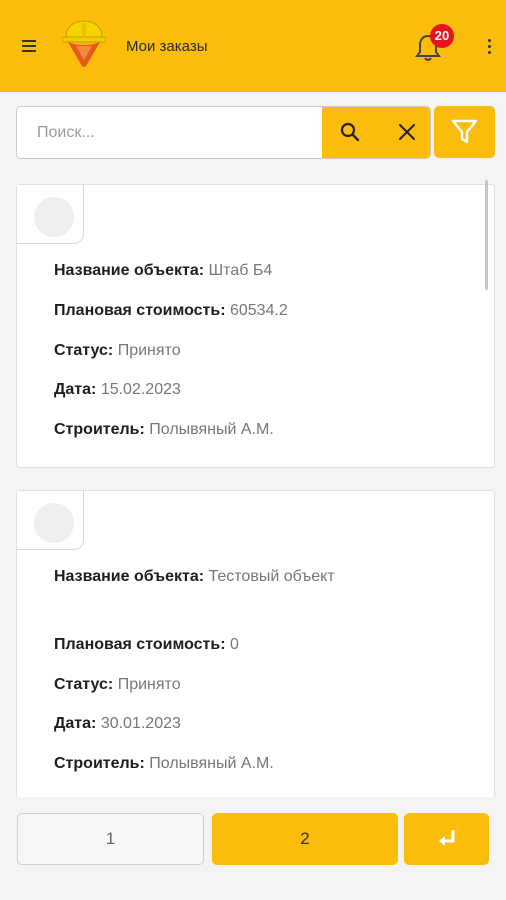 Image resolution: width=506 pixels, height=900 pixels. Describe the element at coordinates (234, 644) in the screenshot. I see `order-cost-value: 0` at that location.